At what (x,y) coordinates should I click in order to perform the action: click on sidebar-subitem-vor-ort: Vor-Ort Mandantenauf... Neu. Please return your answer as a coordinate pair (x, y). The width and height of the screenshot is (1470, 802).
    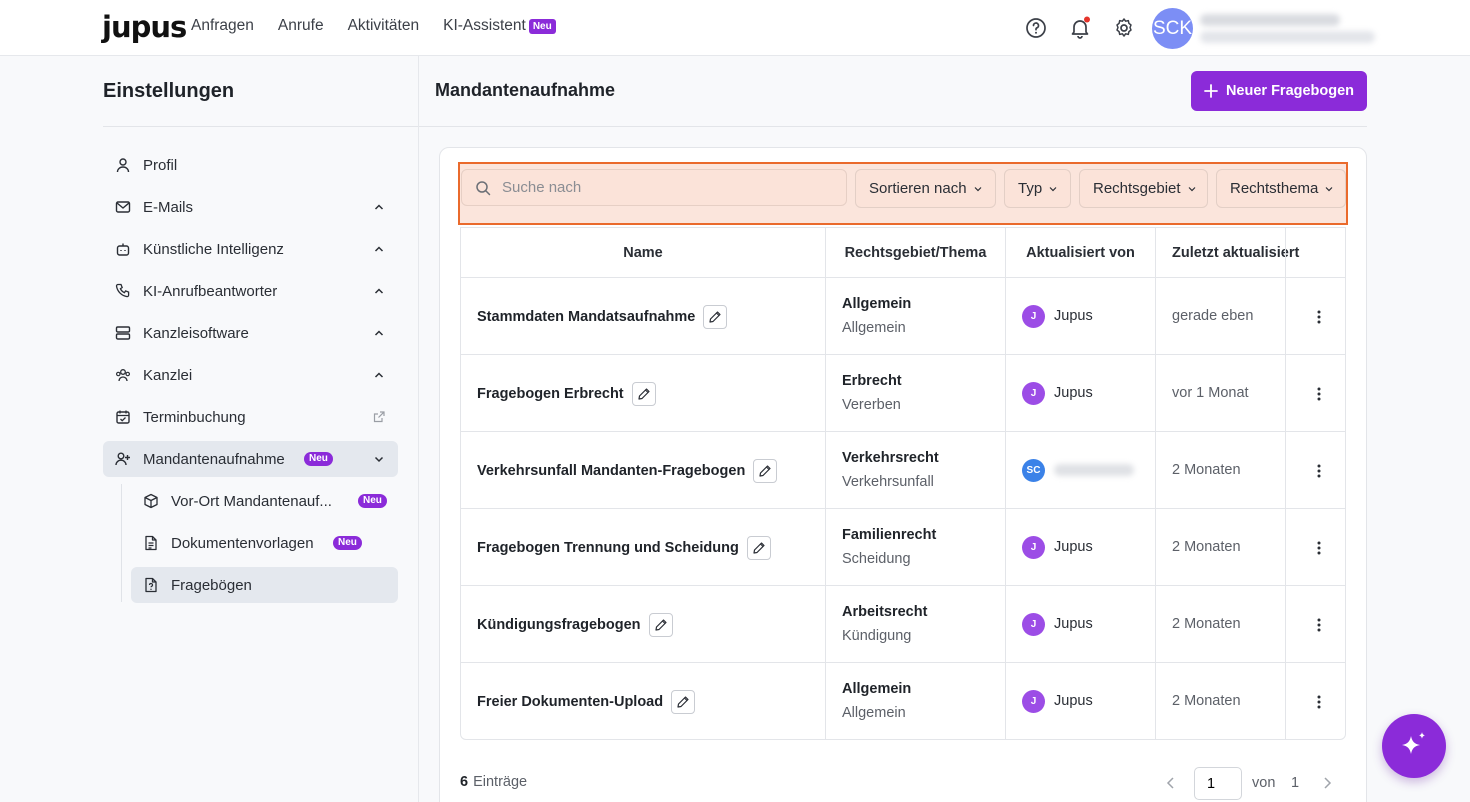
    Looking at the image, I should click on (264, 501).